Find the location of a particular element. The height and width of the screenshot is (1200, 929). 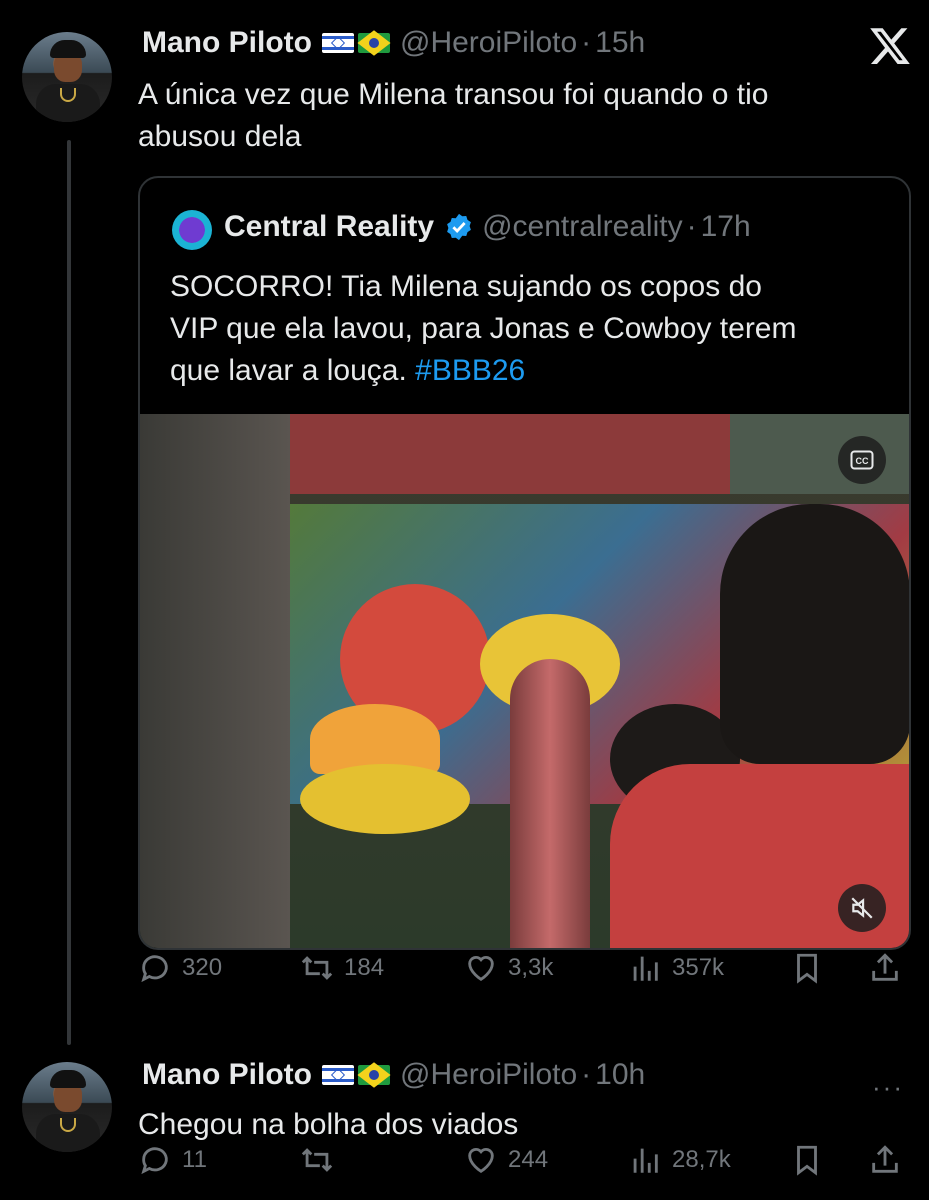

views-count: 28,7k is located at coordinates (701, 1159).